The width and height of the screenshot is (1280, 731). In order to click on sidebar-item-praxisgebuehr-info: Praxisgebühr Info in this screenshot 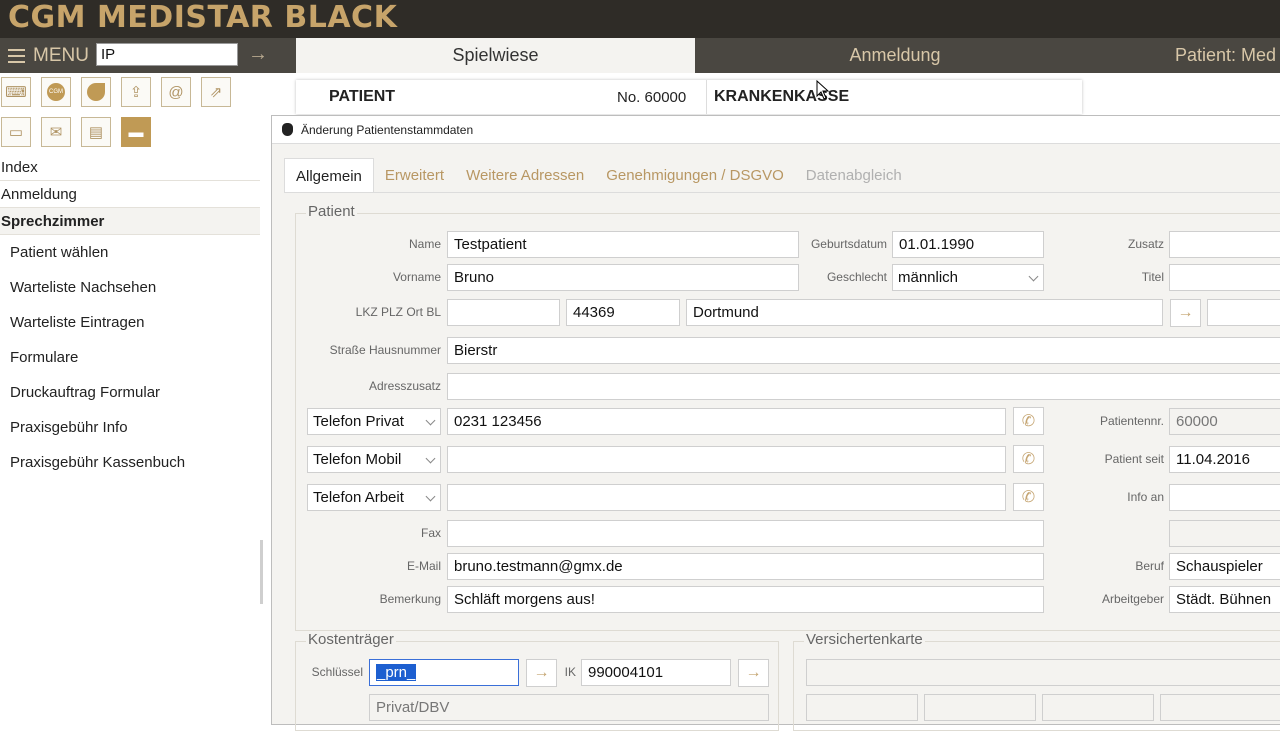, I will do `click(130, 427)`.